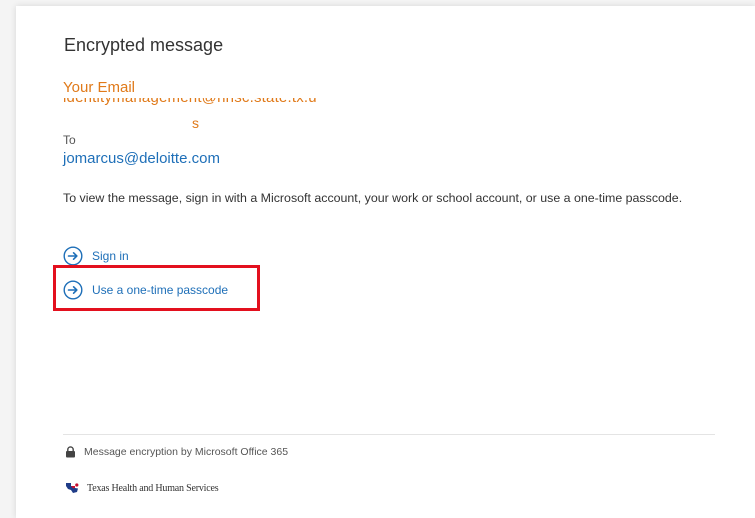 The width and height of the screenshot is (755, 518). Describe the element at coordinates (389, 434) in the screenshot. I see `footer-divider` at that location.